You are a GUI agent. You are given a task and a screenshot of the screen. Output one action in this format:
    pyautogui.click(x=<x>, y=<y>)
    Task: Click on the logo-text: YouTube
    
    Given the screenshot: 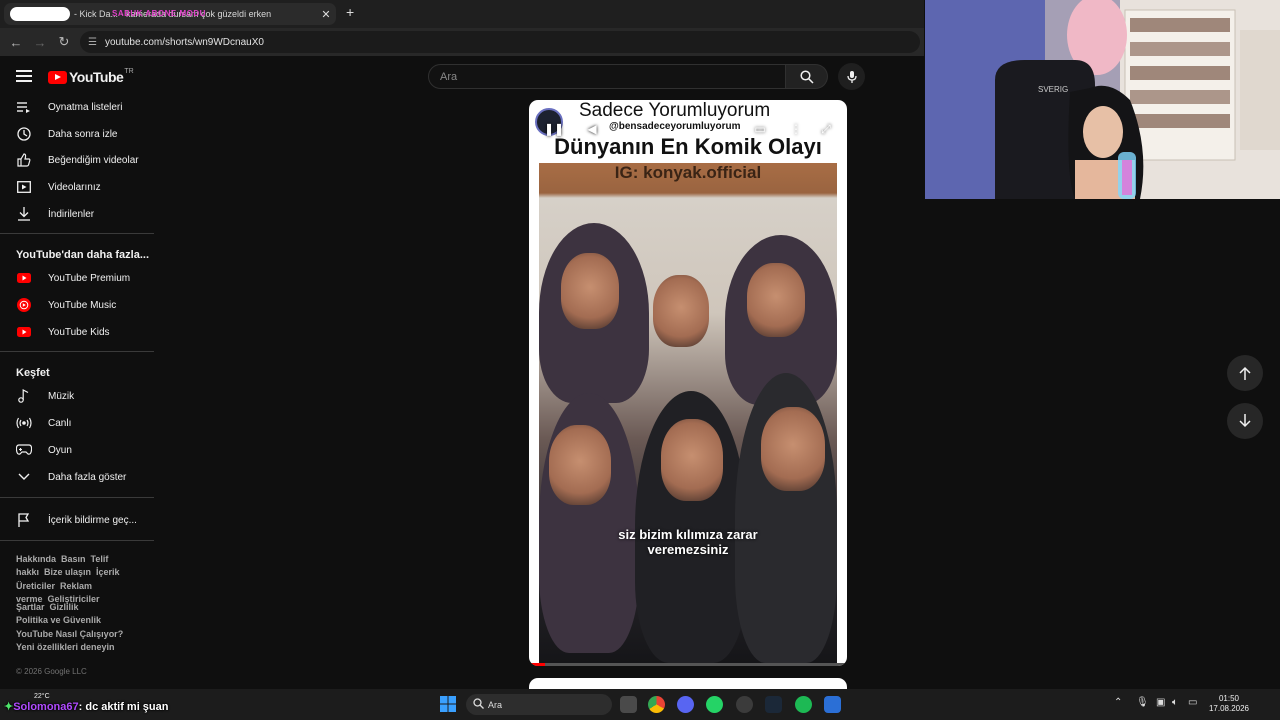 What is the action you would take?
    pyautogui.click(x=96, y=77)
    